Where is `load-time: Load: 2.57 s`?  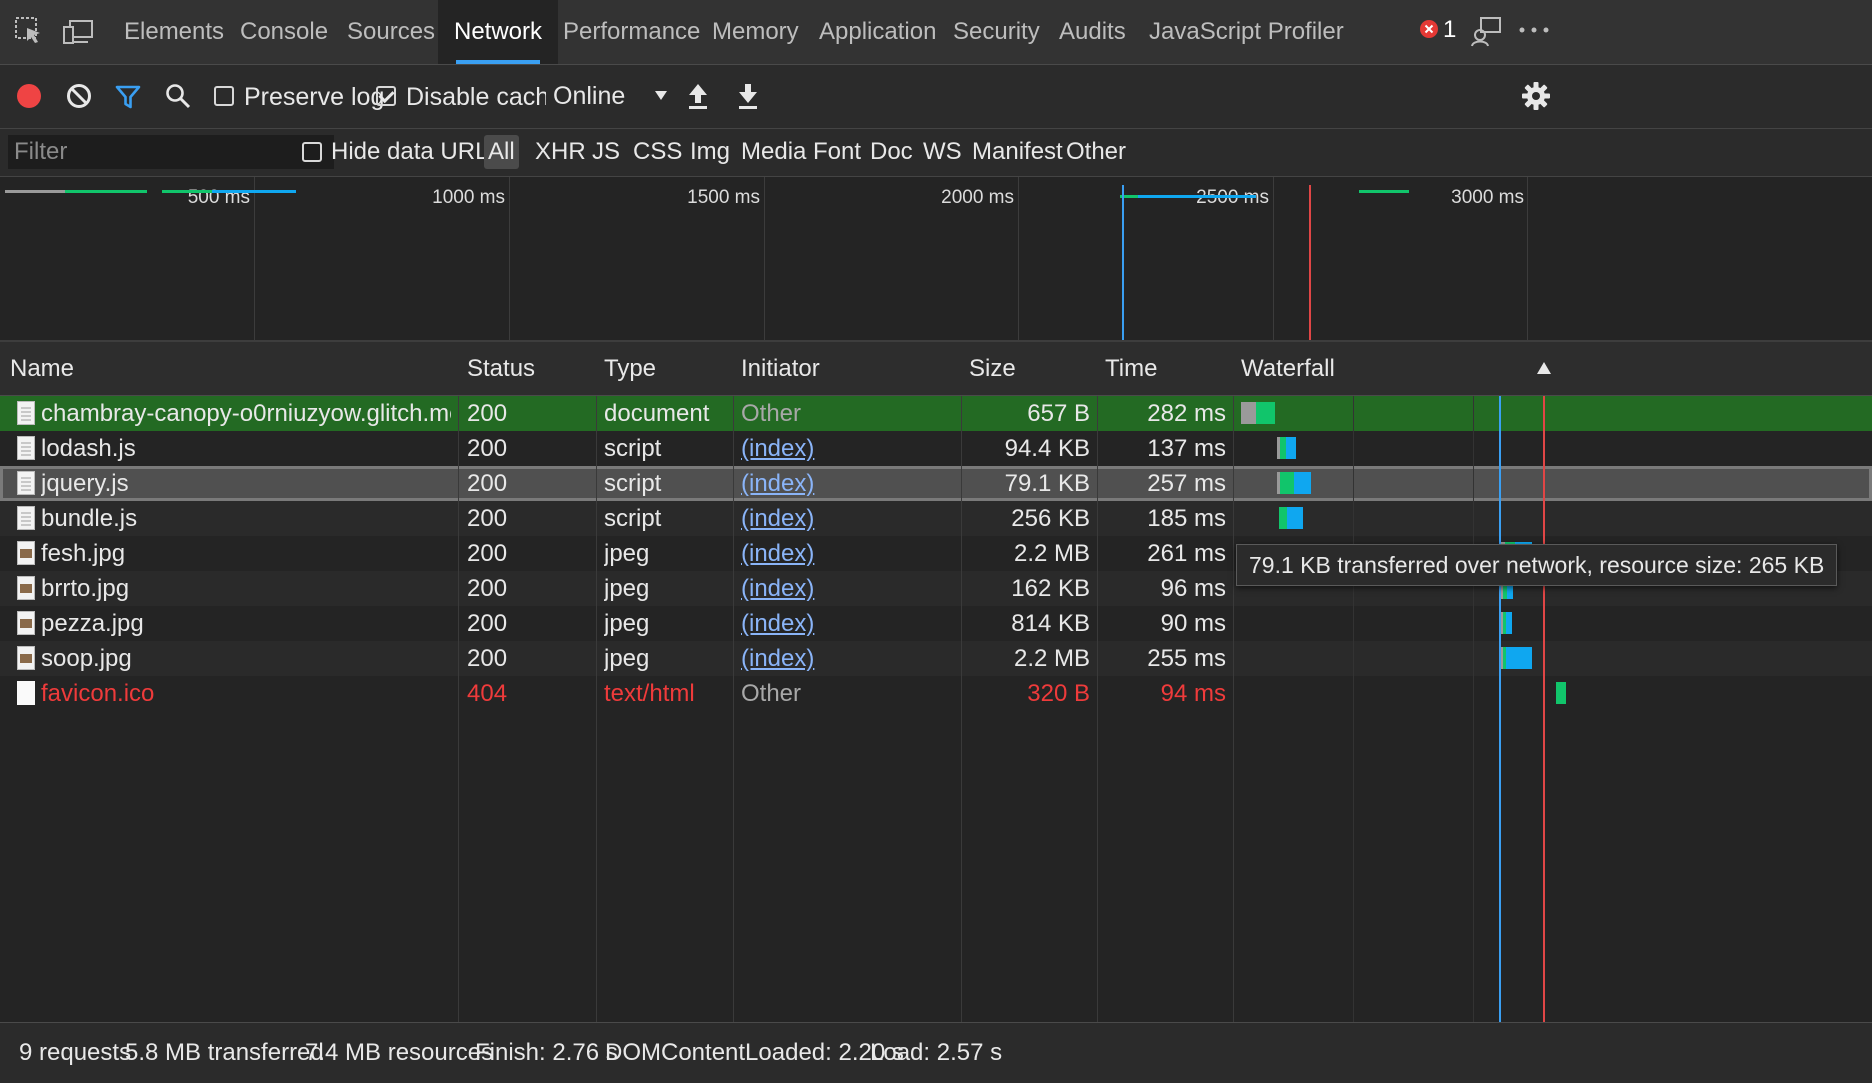 load-time: Load: 2.57 s is located at coordinates (936, 1052).